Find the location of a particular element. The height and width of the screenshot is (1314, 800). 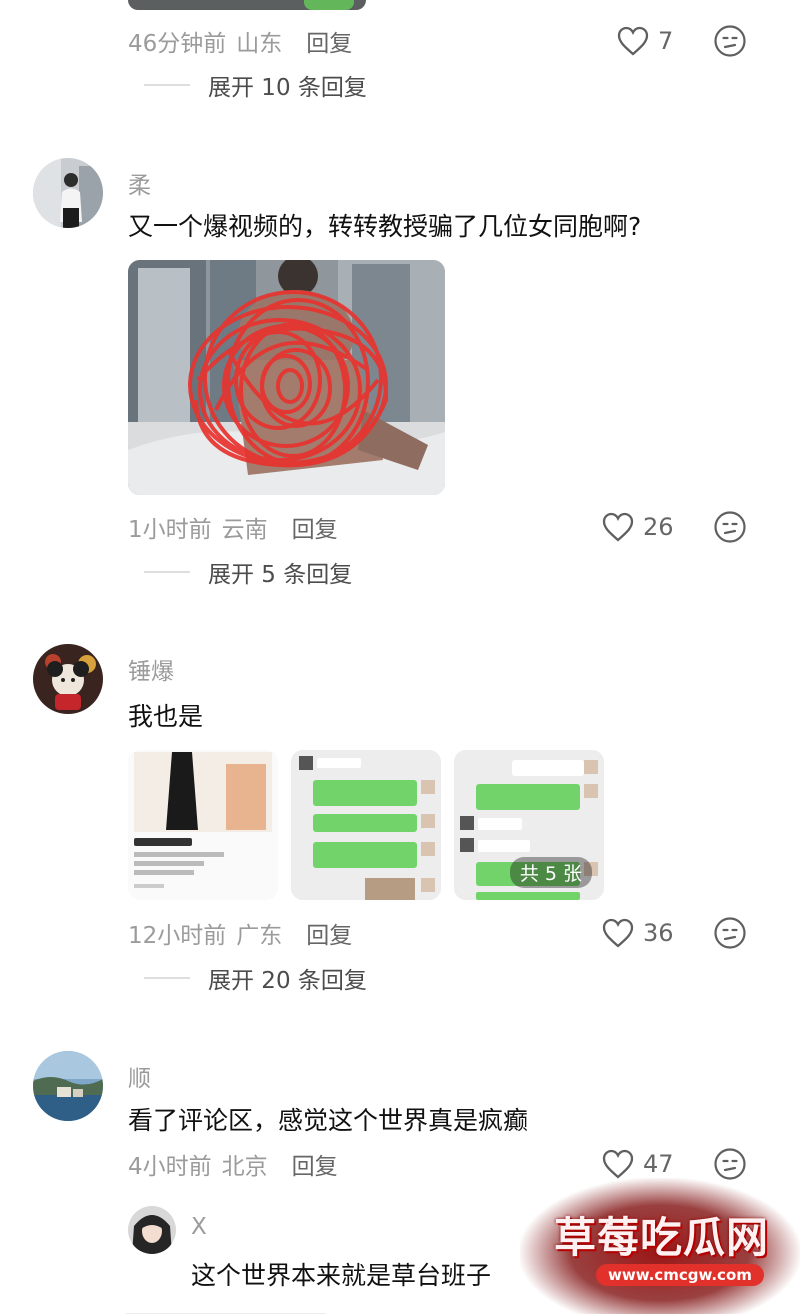

image-count-badge: 共 5 张 is located at coordinates (550, 872).